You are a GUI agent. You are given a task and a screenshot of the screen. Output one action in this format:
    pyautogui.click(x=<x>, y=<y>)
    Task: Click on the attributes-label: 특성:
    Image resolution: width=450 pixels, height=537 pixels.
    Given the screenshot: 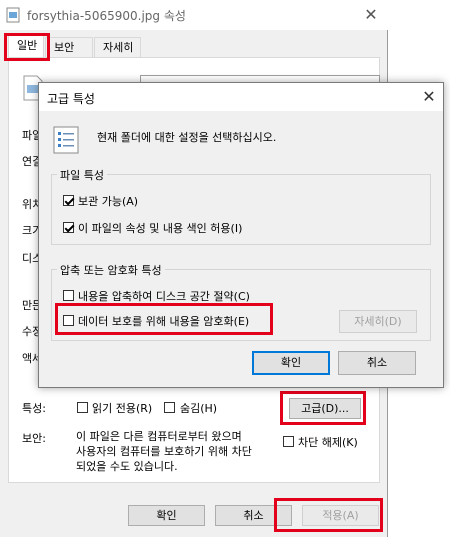 What is the action you would take?
    pyautogui.click(x=34, y=408)
    